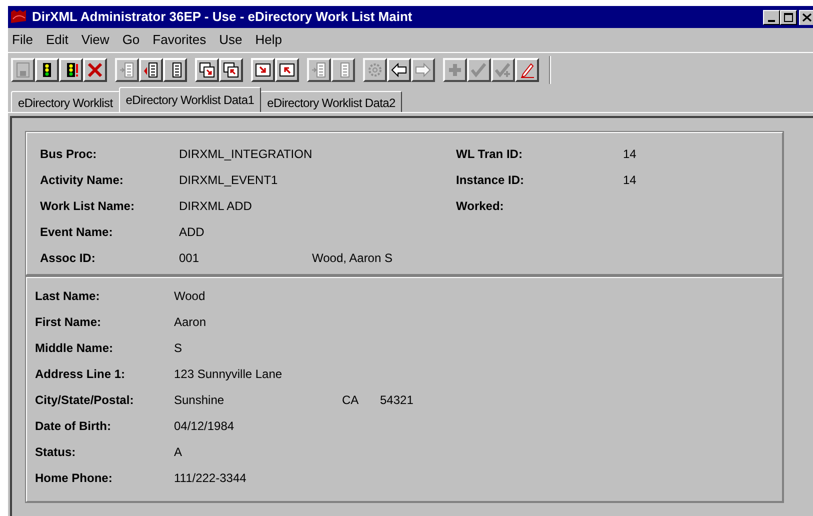 This screenshot has height=516, width=813. Describe the element at coordinates (56, 452) in the screenshot. I see `field-label: Status:` at that location.